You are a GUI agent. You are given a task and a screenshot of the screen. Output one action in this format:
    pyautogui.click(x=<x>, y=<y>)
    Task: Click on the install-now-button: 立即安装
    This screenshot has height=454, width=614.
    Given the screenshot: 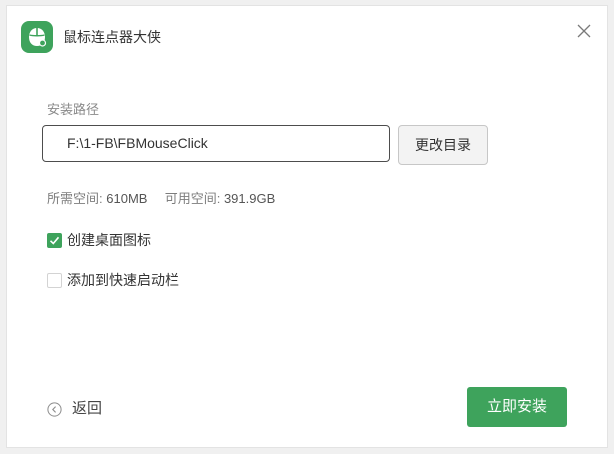 What is the action you would take?
    pyautogui.click(x=517, y=407)
    